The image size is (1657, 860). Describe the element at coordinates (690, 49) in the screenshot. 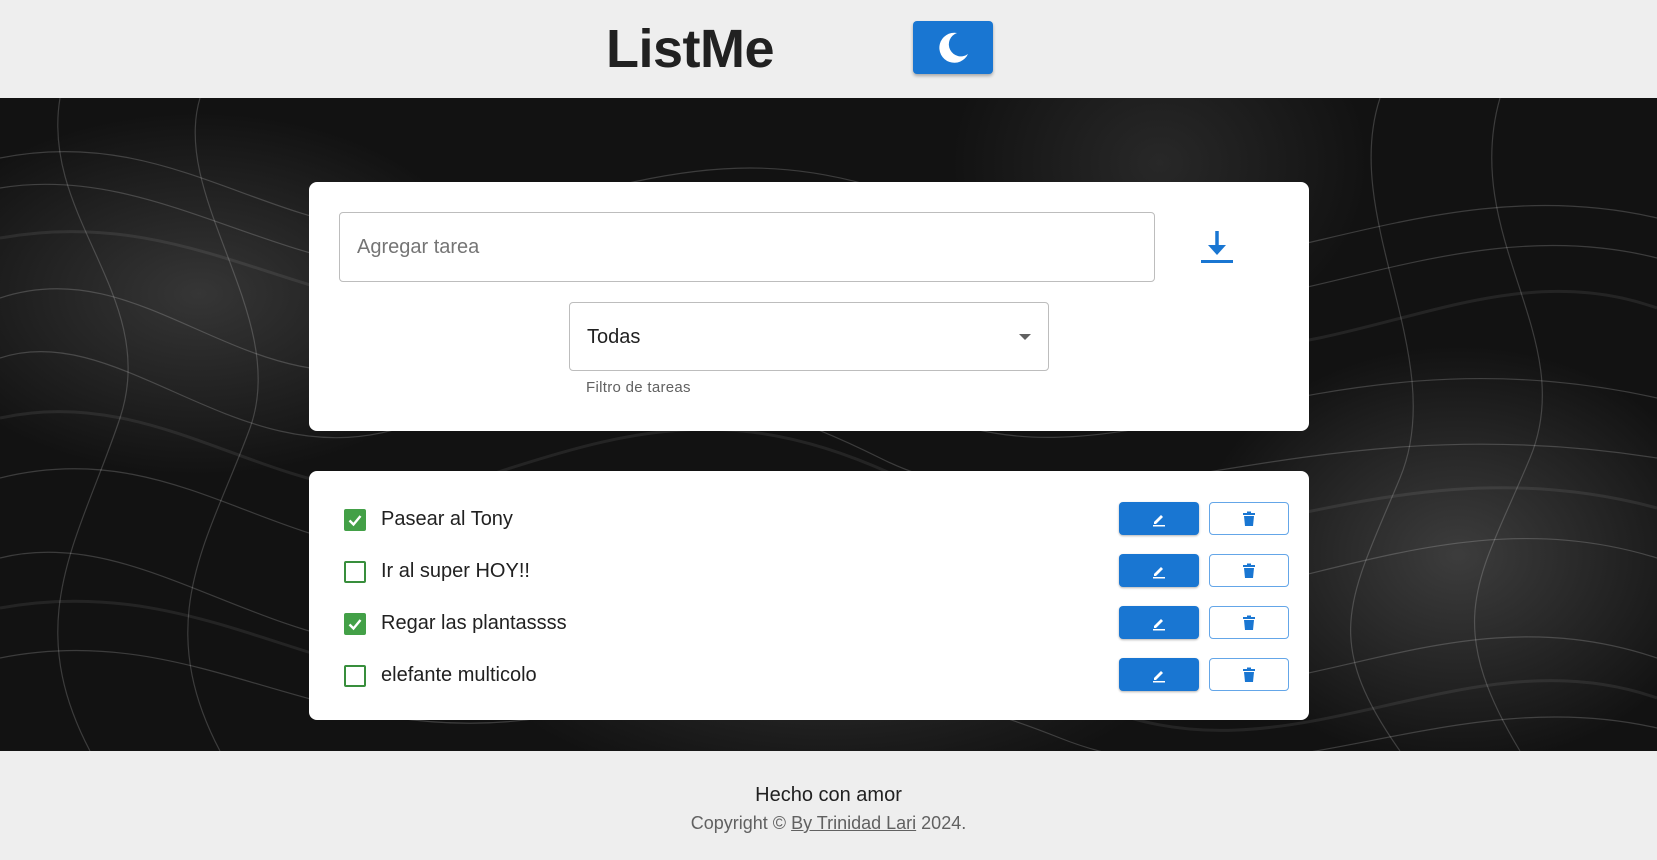

I see `app-title: ListMe` at that location.